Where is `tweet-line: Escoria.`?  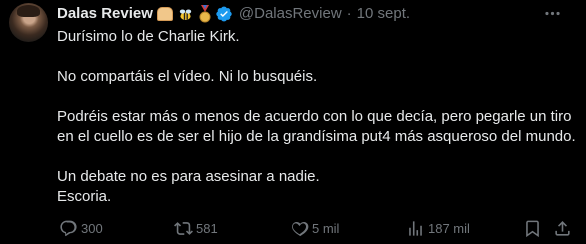
tweet-line: Escoria. is located at coordinates (84, 196).